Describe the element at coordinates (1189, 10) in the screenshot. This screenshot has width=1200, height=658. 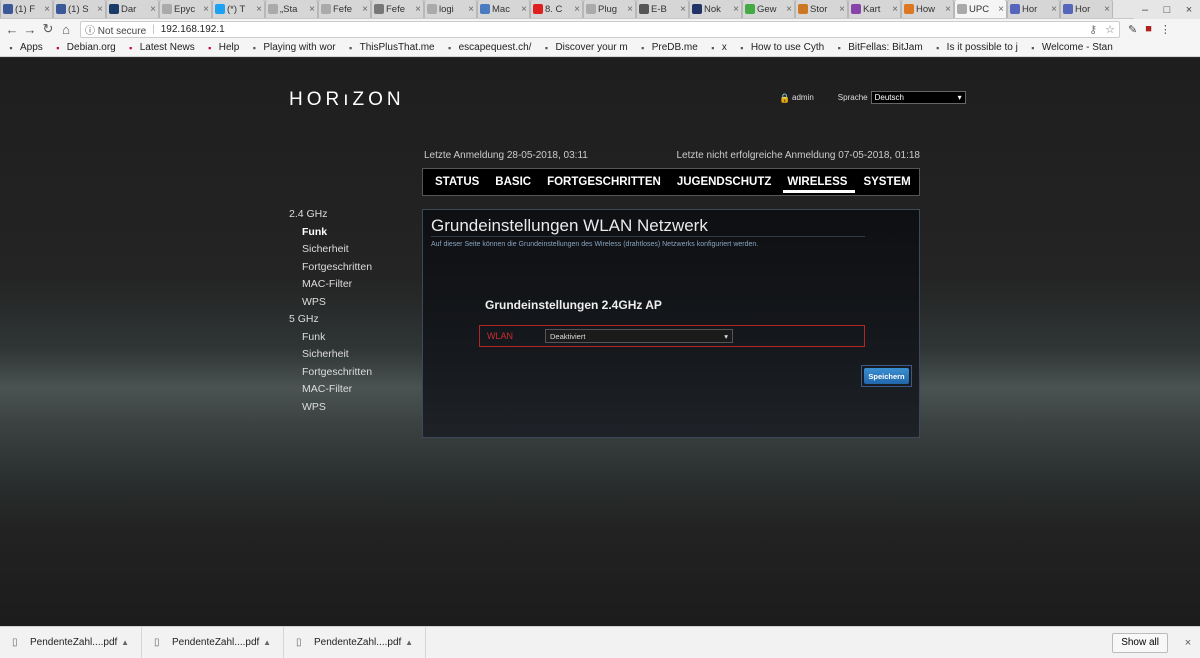
I see `close-window-icon: ×` at that location.